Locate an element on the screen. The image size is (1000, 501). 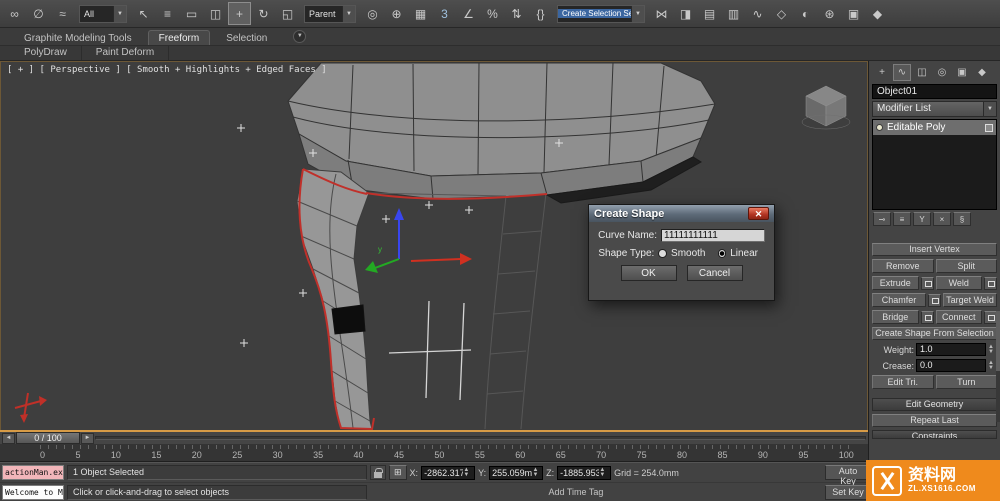
bridge-settings-button is located at coordinates (927, 317).